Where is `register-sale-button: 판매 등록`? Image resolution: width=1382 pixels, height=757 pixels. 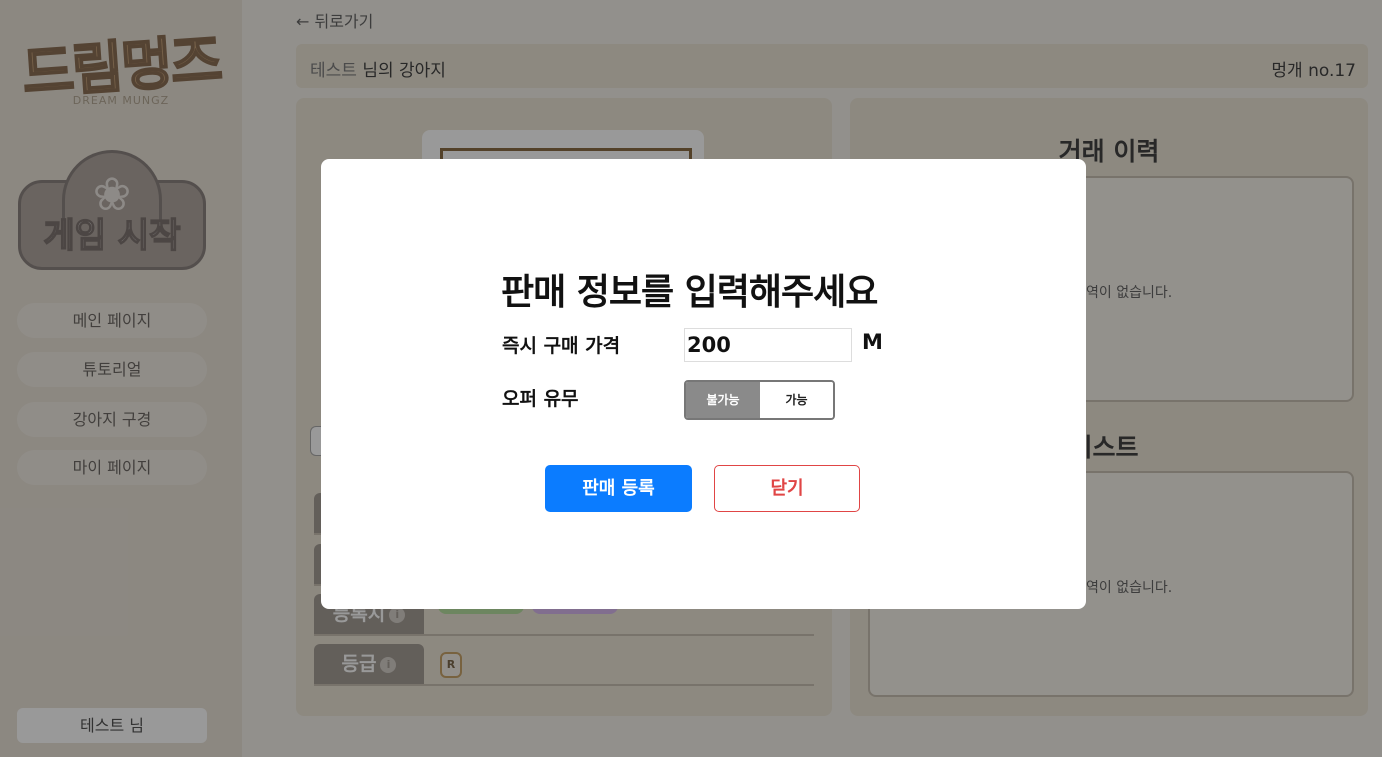
register-sale-button: 판매 등록 is located at coordinates (618, 488).